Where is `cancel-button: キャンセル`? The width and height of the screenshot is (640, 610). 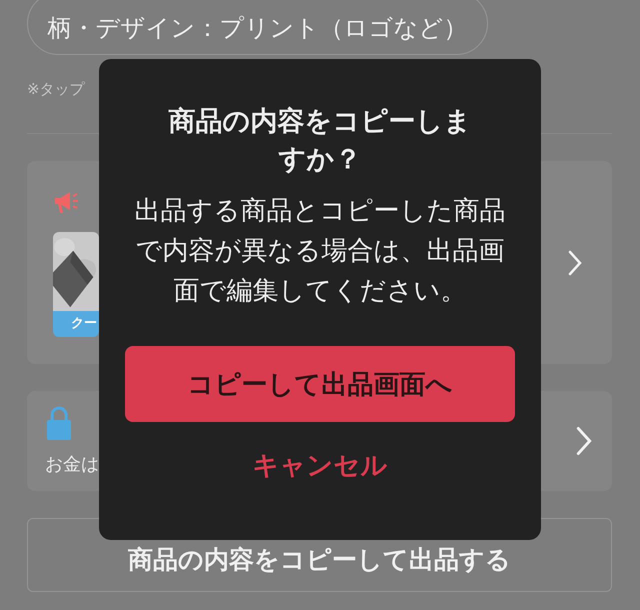
cancel-button: キャンセル is located at coordinates (320, 465).